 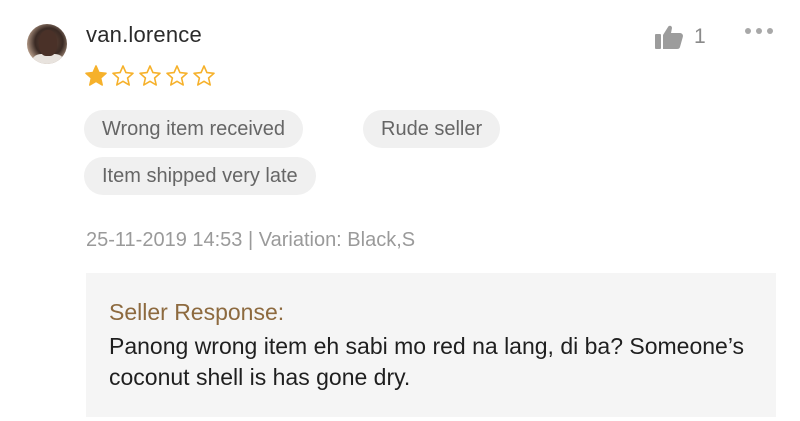 I want to click on avatar-face, so click(x=48, y=43).